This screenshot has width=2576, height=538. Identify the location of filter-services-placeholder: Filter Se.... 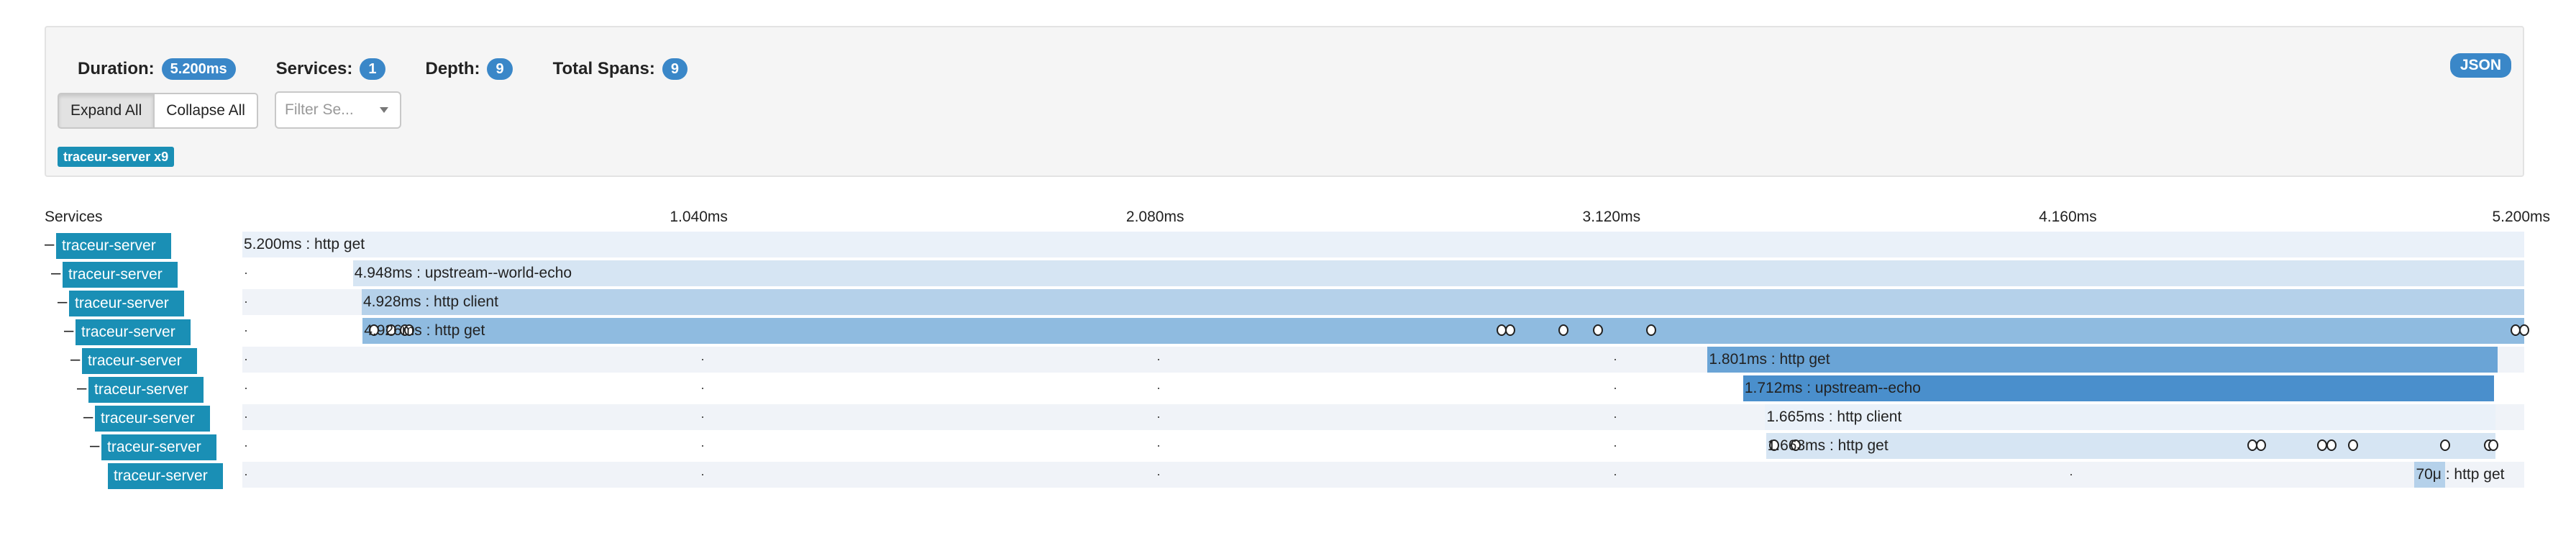
(319, 110).